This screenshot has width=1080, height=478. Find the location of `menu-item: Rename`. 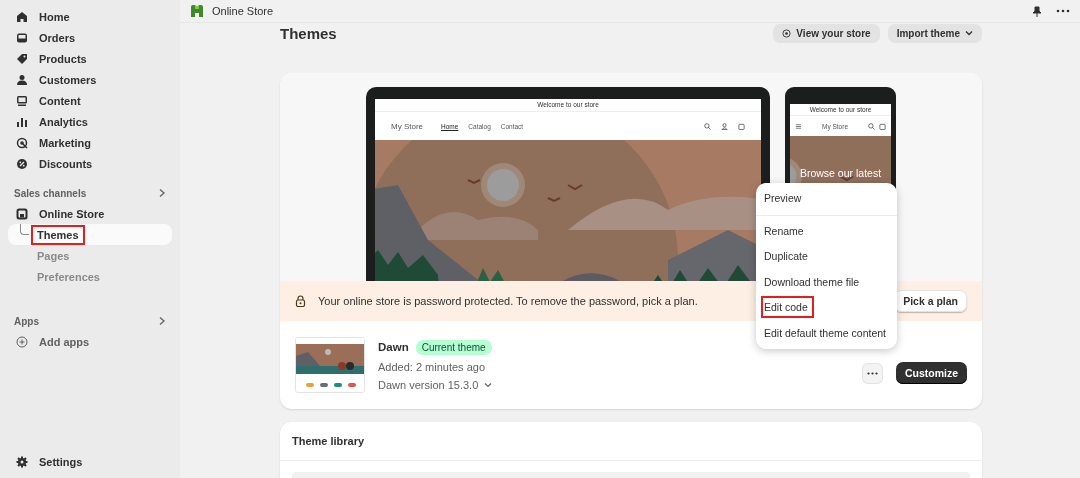

menu-item: Rename is located at coordinates (826, 231).